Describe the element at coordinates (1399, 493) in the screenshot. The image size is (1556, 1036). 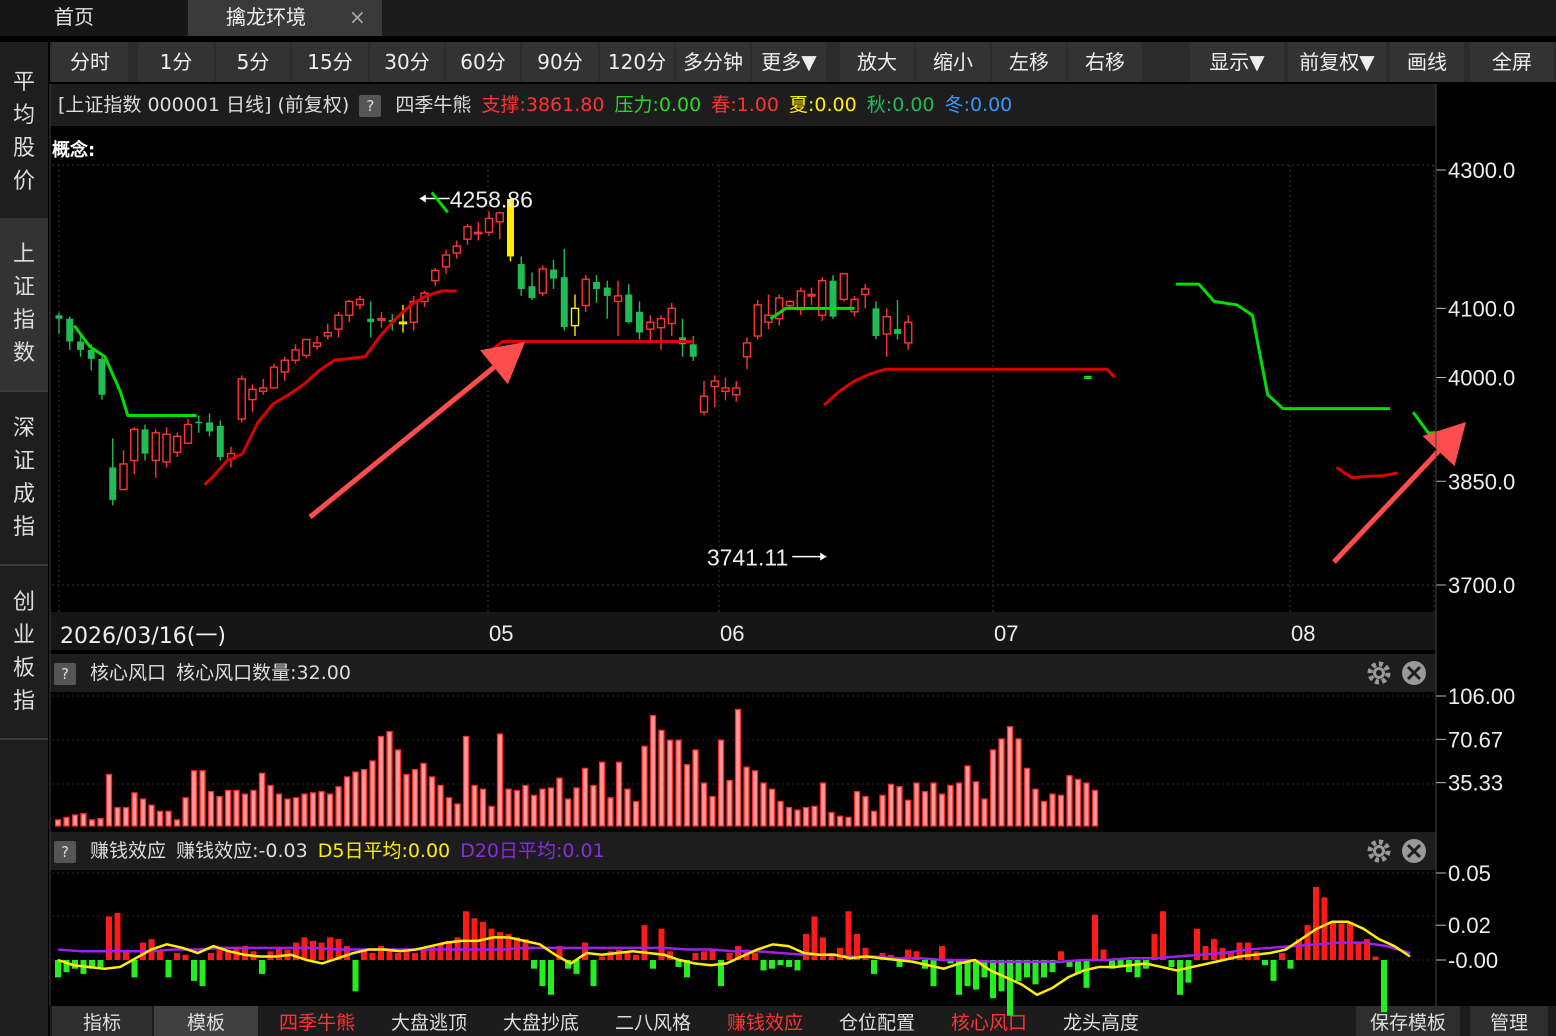
I see `trend-arrow-right` at that location.